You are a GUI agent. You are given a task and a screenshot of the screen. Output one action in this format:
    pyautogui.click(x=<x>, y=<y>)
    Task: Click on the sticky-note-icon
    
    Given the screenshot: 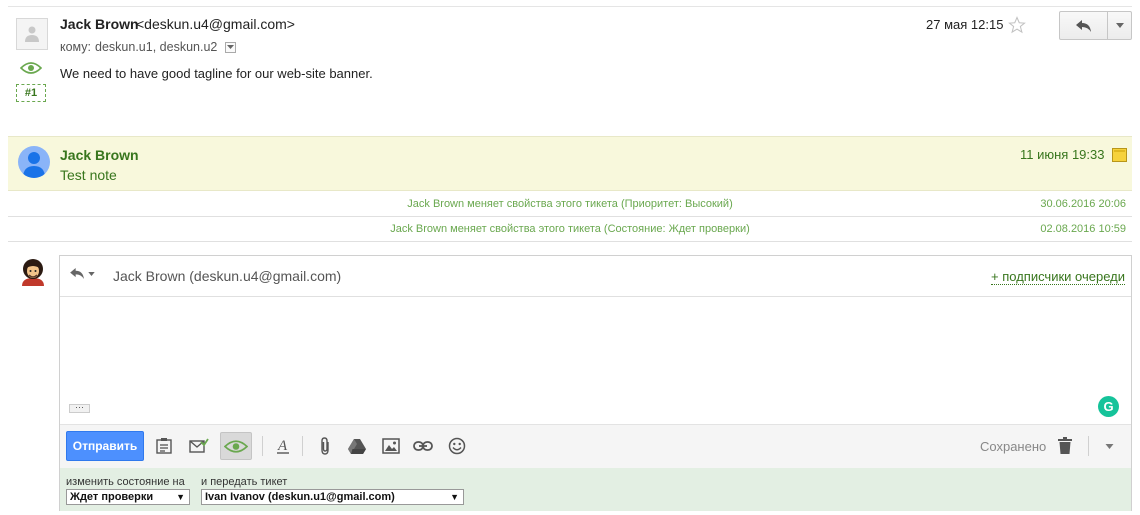 What is the action you would take?
    pyautogui.click(x=1119, y=156)
    